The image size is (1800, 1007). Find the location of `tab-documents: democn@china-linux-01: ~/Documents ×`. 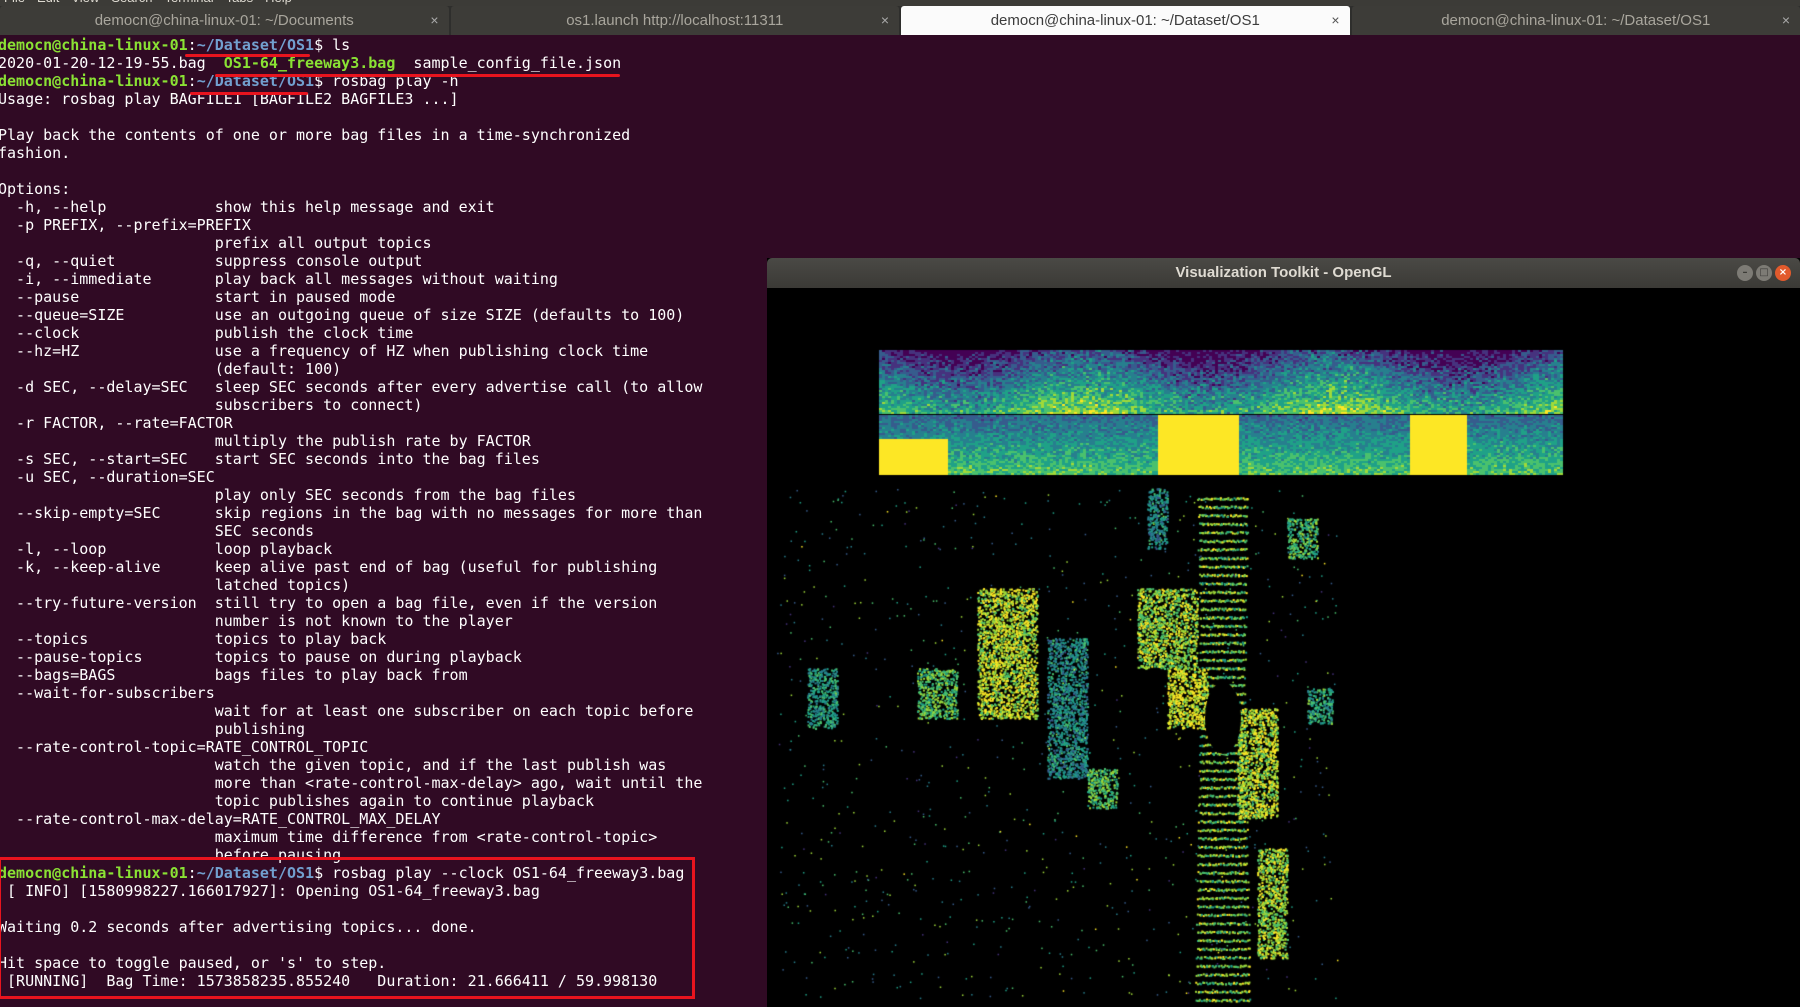

tab-documents: democn@china-linux-01: ~/Documents × is located at coordinates (224, 20).